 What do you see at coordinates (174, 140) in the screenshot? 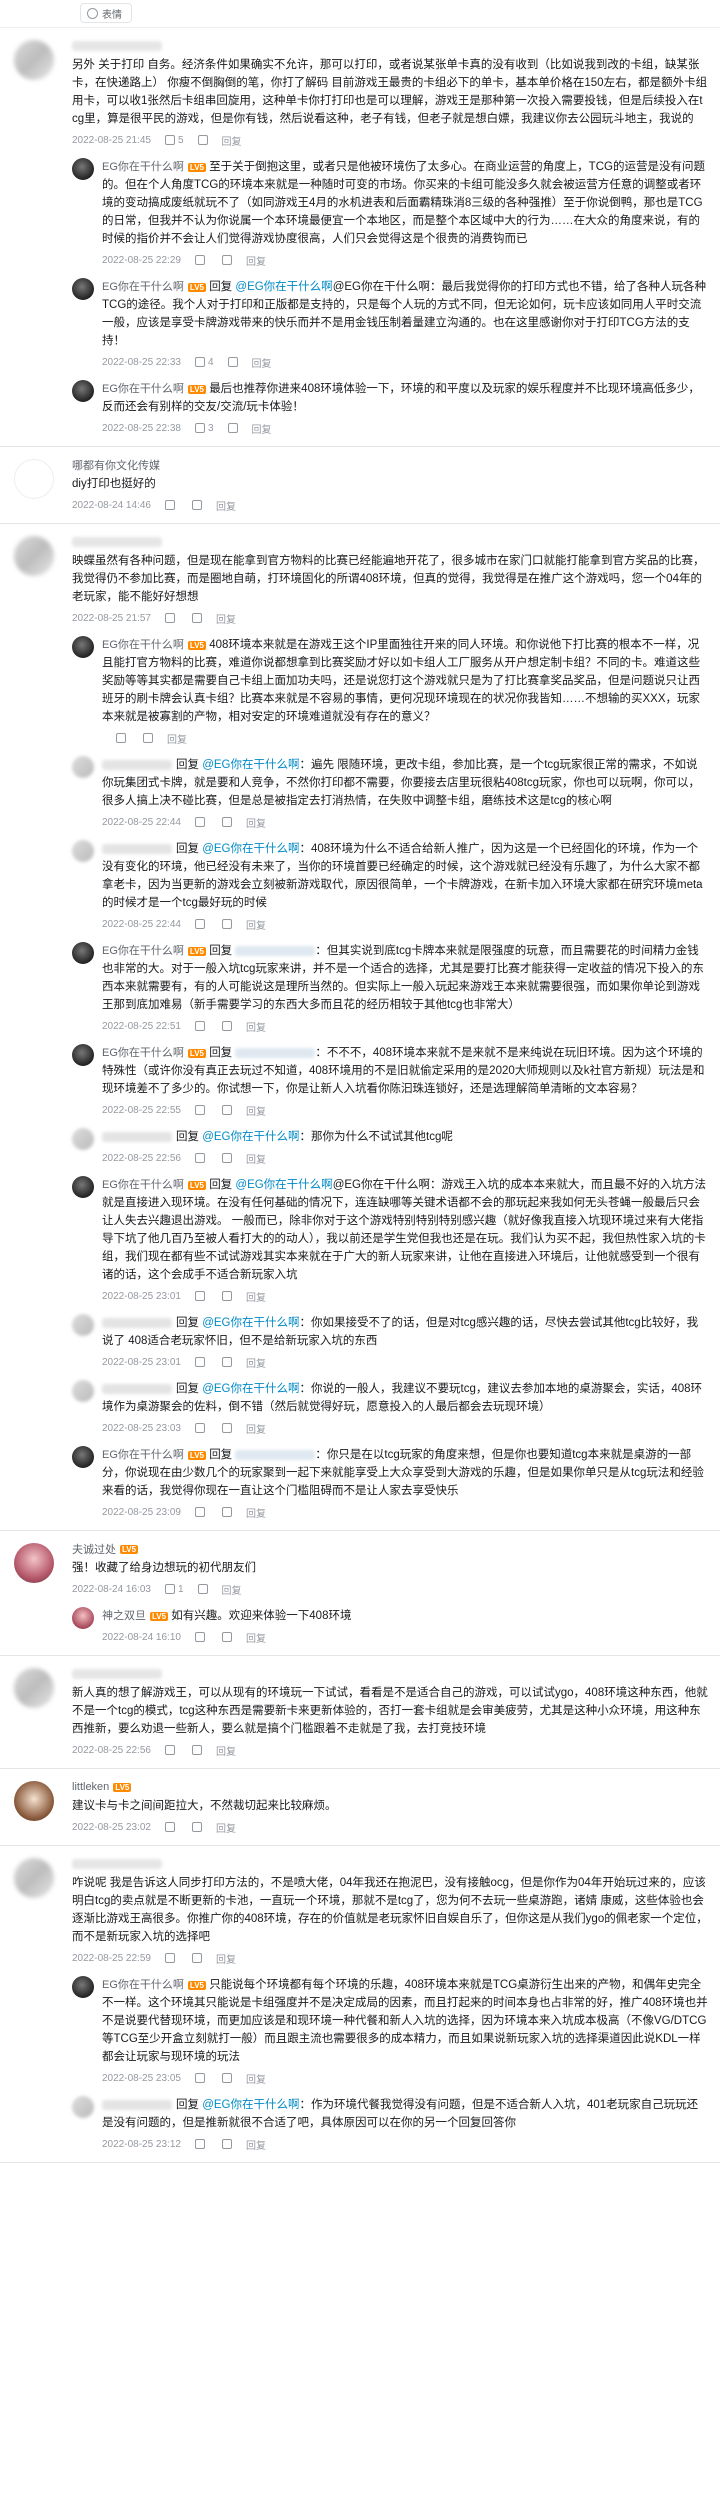
I see `like-button: 5` at bounding box center [174, 140].